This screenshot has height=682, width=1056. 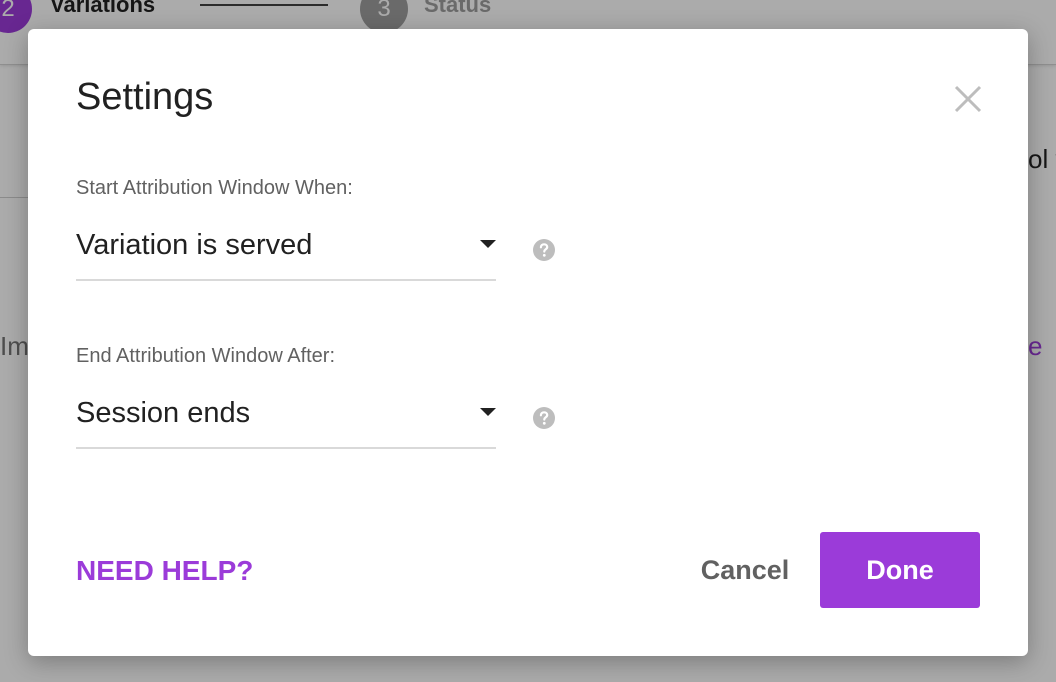 I want to click on start-window-value: Variation is served, so click(x=194, y=245).